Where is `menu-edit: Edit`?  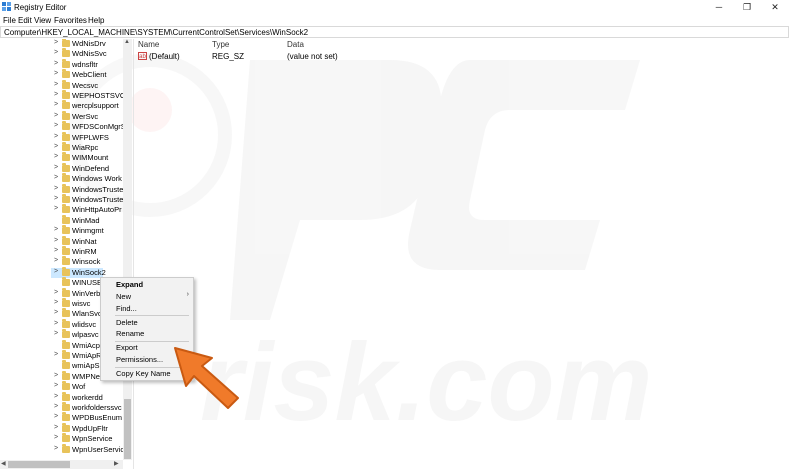 menu-edit: Edit is located at coordinates (25, 20).